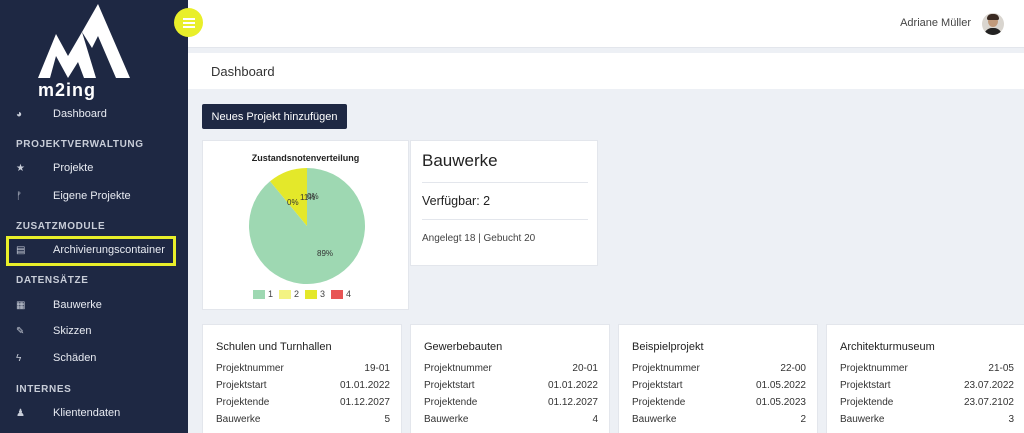 The image size is (1024, 433). Describe the element at coordinates (303, 368) in the screenshot. I see `project-row-nummer: Projektnummer 19-01` at that location.